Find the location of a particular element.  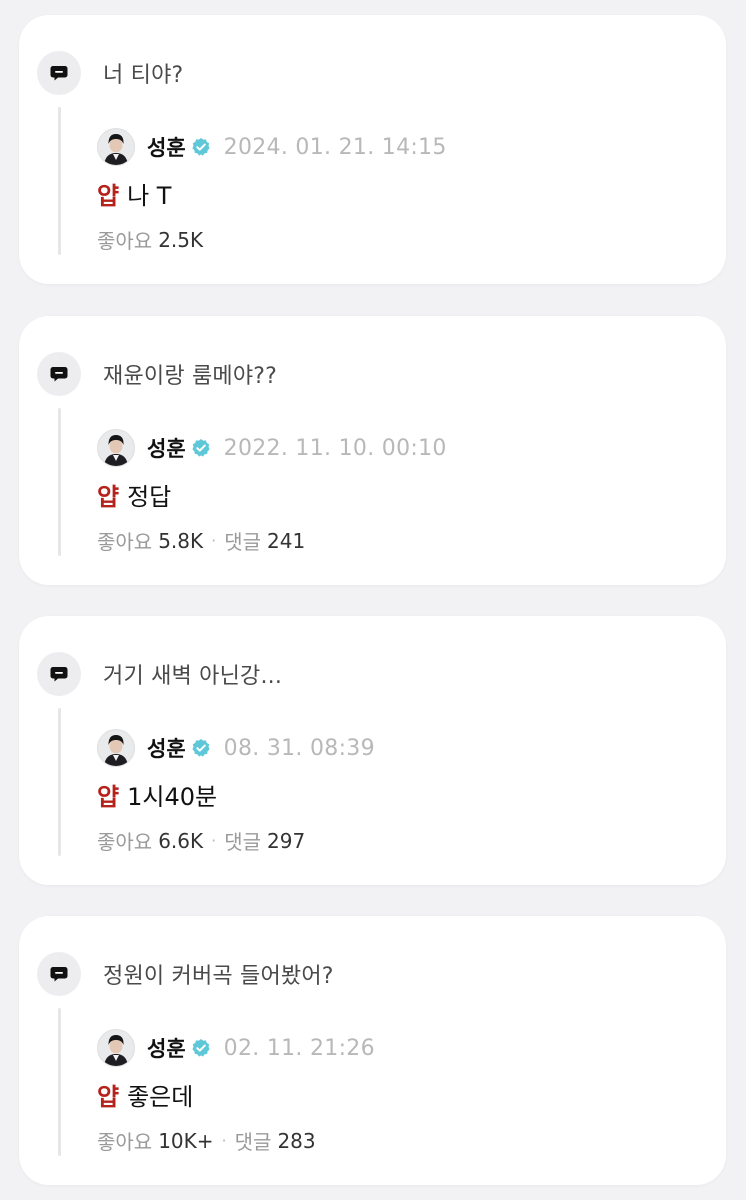

stats-row: 좋아요 6.6K · 댓글 297 is located at coordinates (201, 840).